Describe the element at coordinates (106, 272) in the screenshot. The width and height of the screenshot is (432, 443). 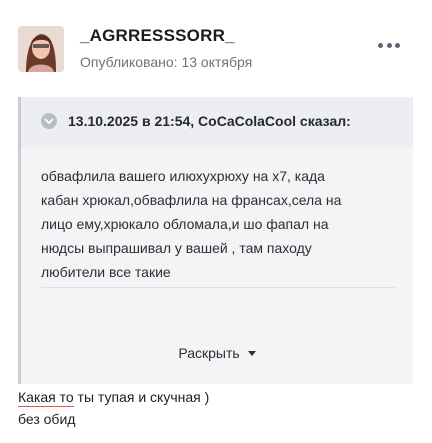
I see `quote-line: любители все такие` at that location.